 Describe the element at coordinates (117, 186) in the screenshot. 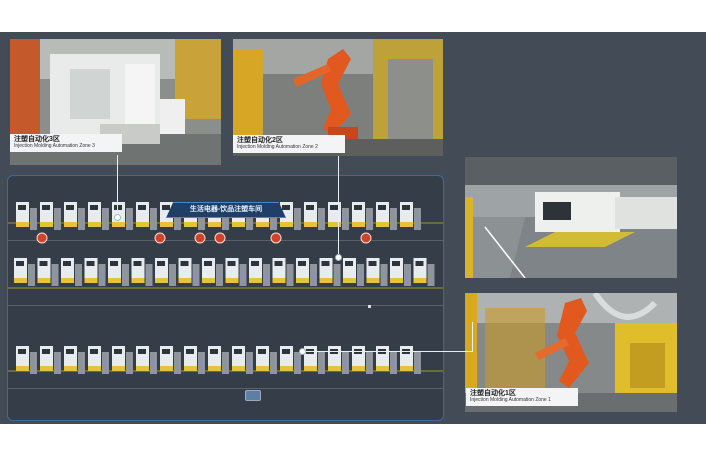

I see `zone3-leader-line` at that location.